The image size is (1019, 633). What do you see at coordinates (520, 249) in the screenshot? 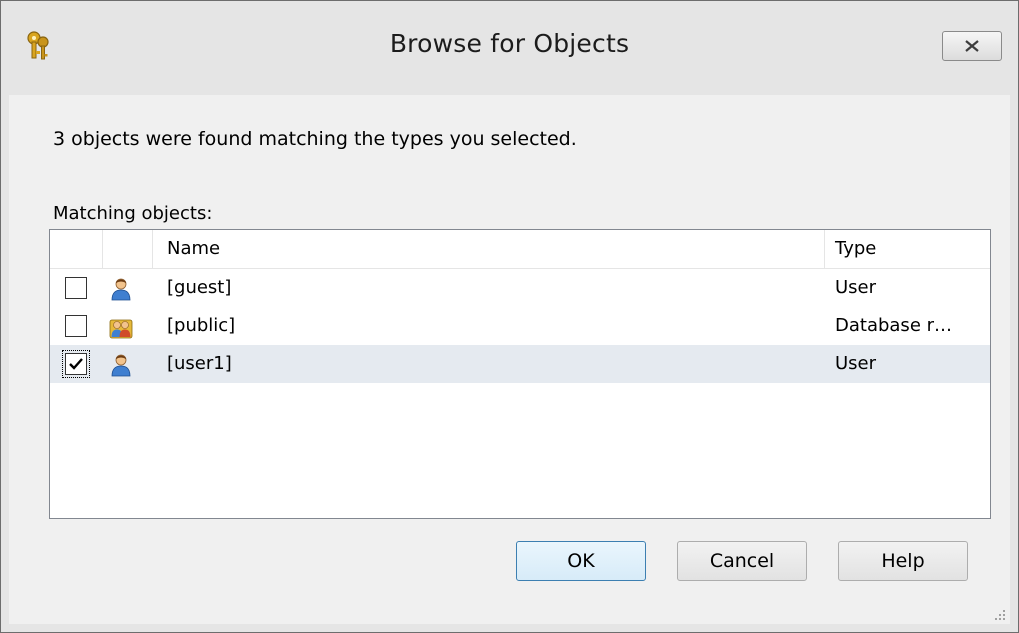
I see `list-header: Name Type` at bounding box center [520, 249].